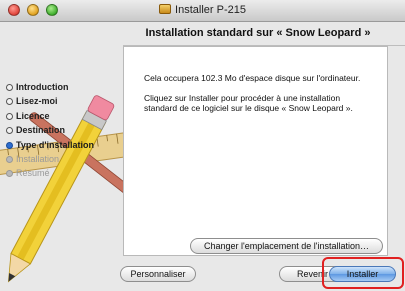  What do you see at coordinates (68, 161) in the screenshot?
I see `step-installation: Installation` at bounding box center [68, 161].